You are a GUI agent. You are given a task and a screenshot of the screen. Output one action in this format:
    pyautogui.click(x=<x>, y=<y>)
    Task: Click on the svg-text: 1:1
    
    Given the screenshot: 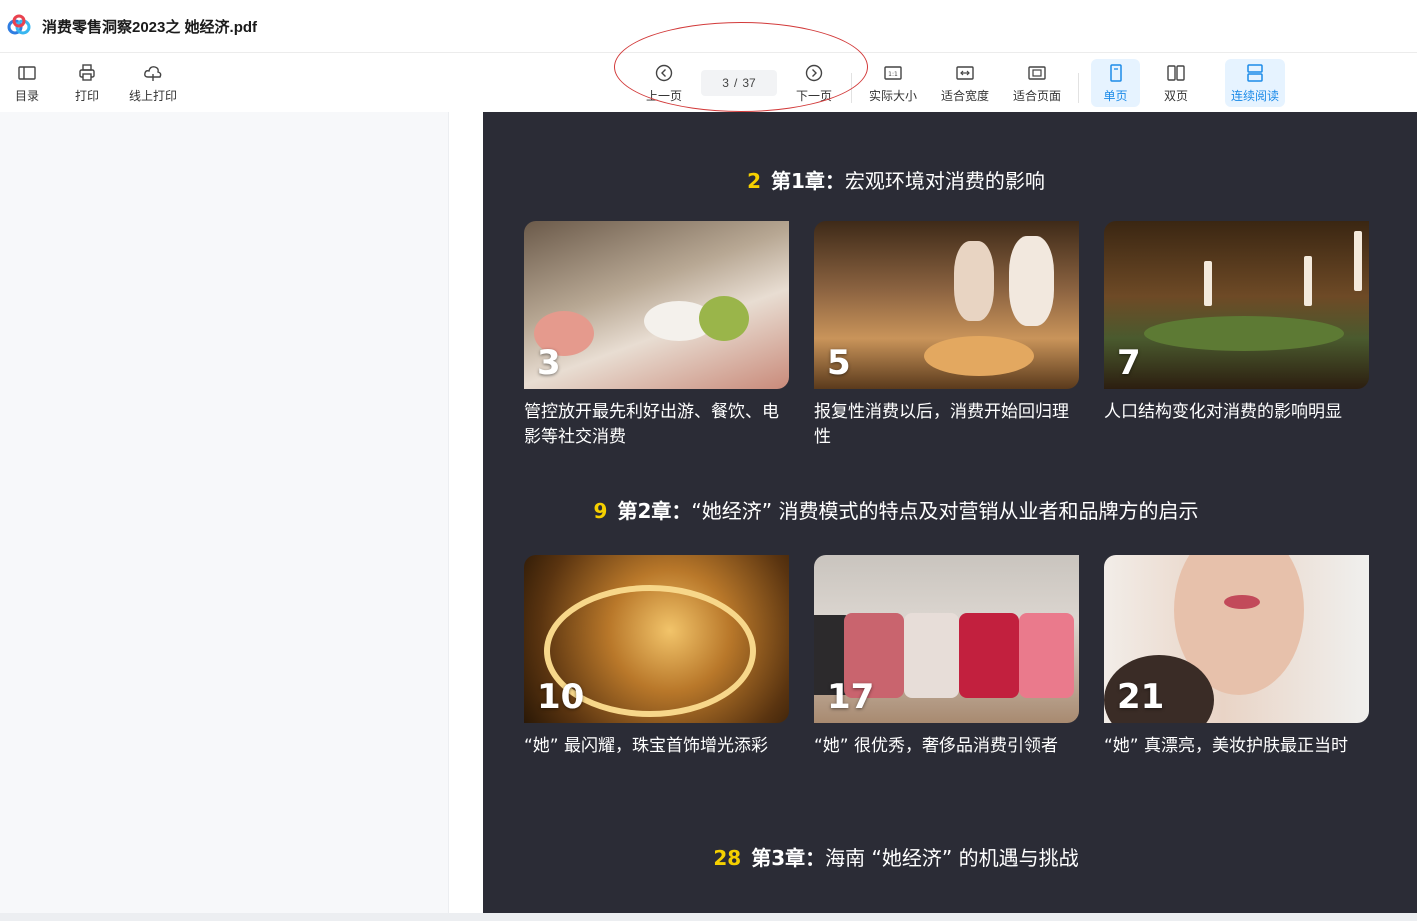 What is the action you would take?
    pyautogui.click(x=893, y=74)
    